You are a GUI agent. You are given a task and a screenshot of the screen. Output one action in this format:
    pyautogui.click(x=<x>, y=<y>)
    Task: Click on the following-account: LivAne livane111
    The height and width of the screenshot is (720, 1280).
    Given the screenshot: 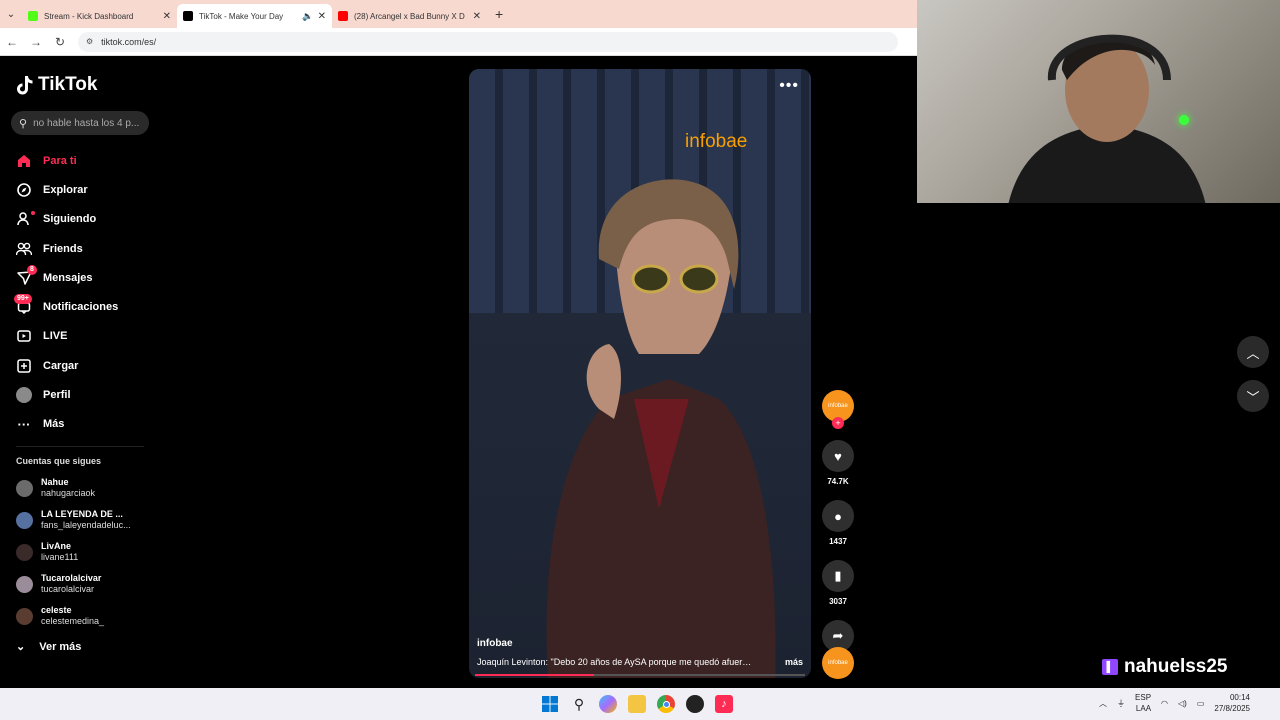 What is the action you would take?
    pyautogui.click(x=47, y=552)
    